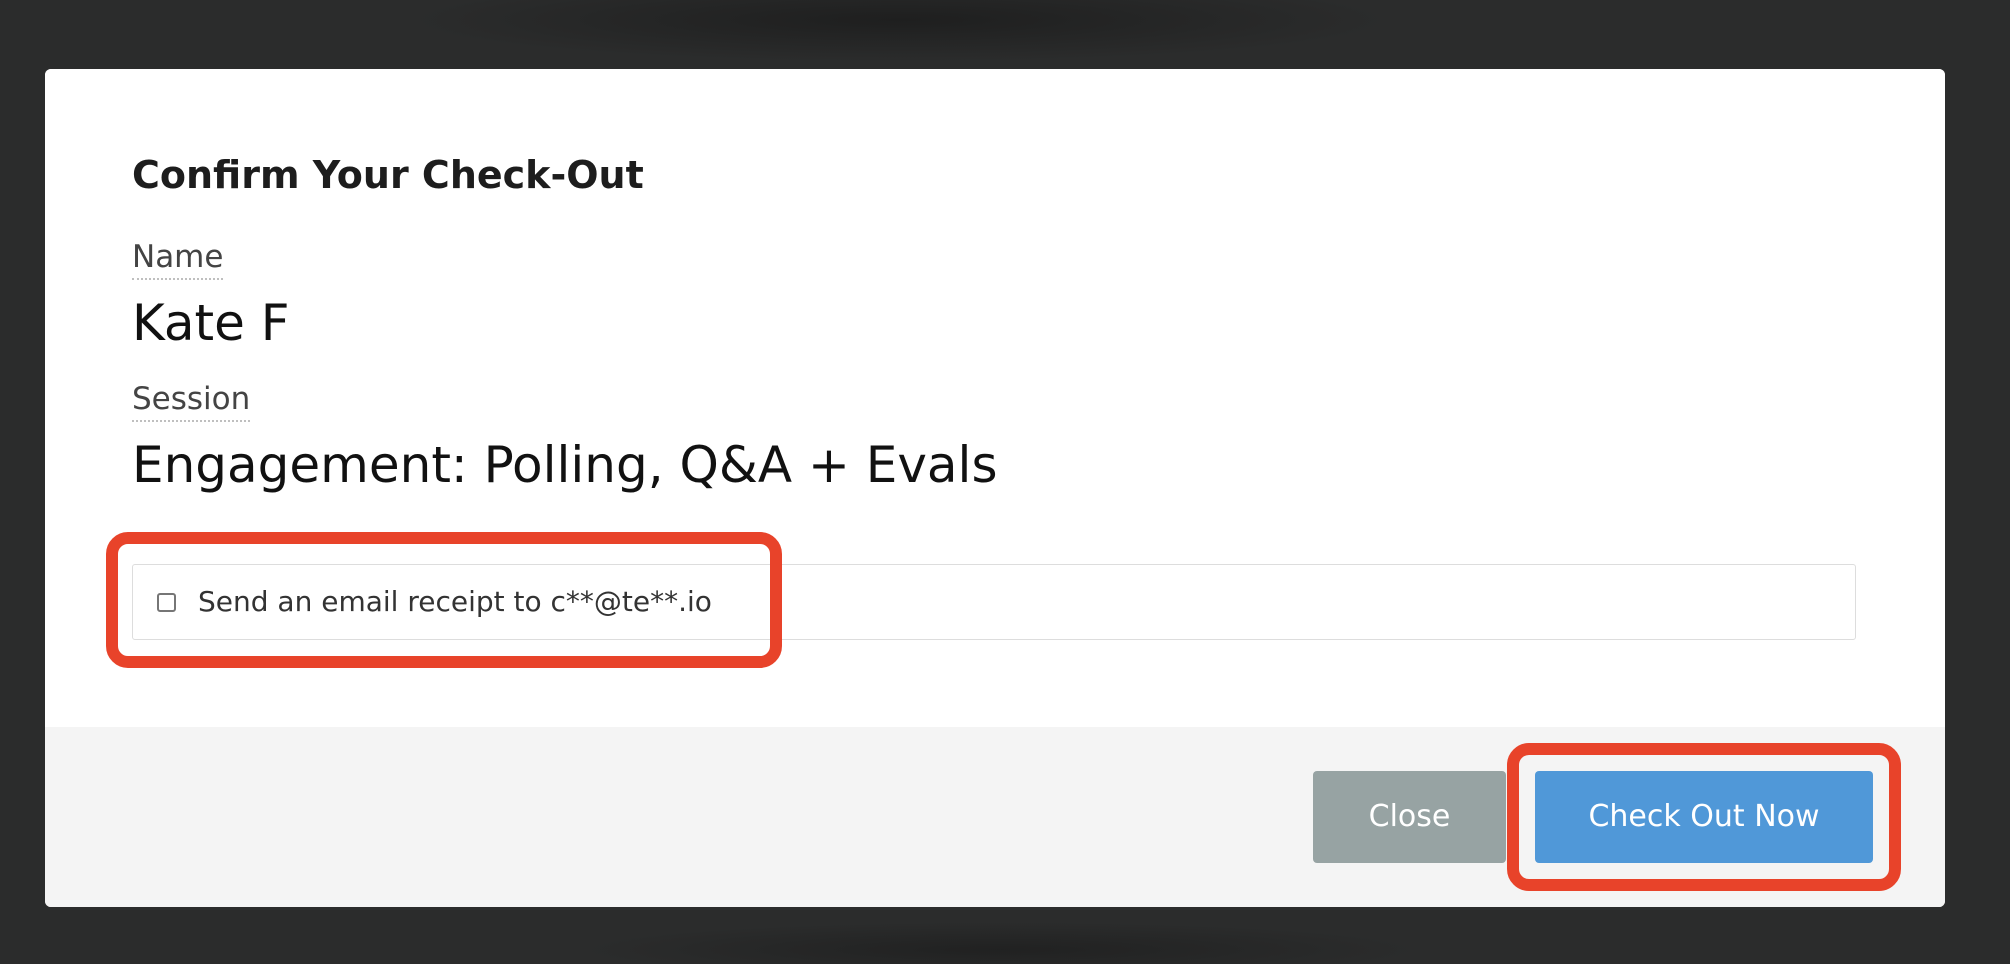 This screenshot has height=964, width=2010. What do you see at coordinates (166, 602) in the screenshot?
I see `email-receipt-checkbox` at bounding box center [166, 602].